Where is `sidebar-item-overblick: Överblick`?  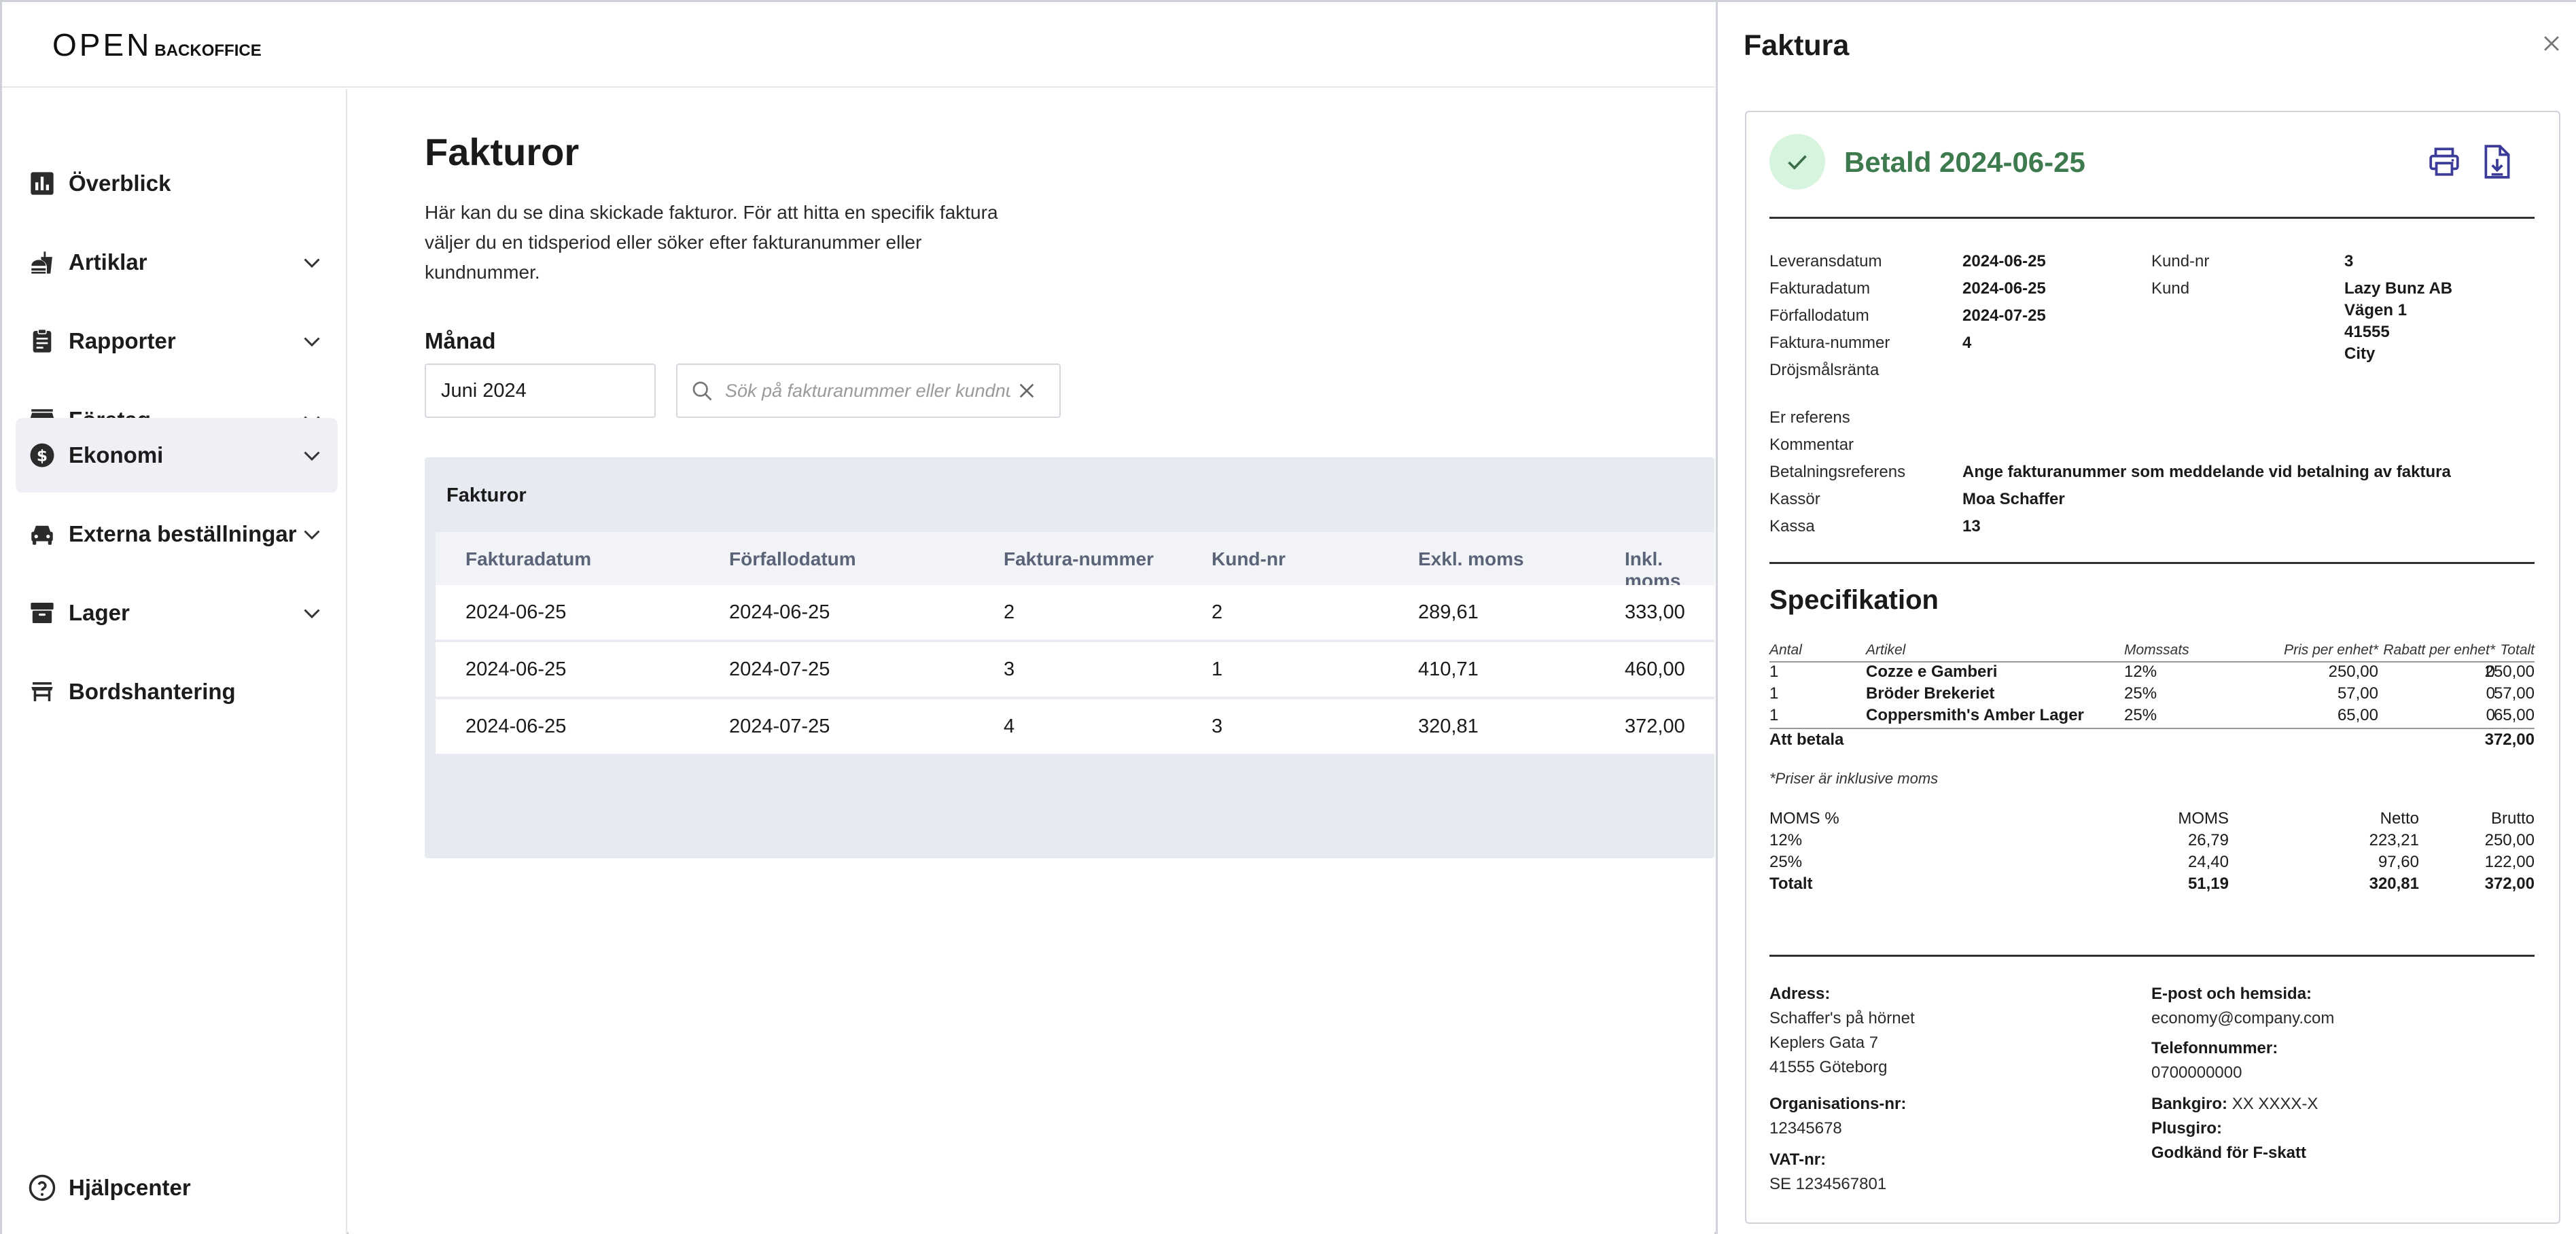
sidebar-item-overblick: Överblick is located at coordinates (177, 183).